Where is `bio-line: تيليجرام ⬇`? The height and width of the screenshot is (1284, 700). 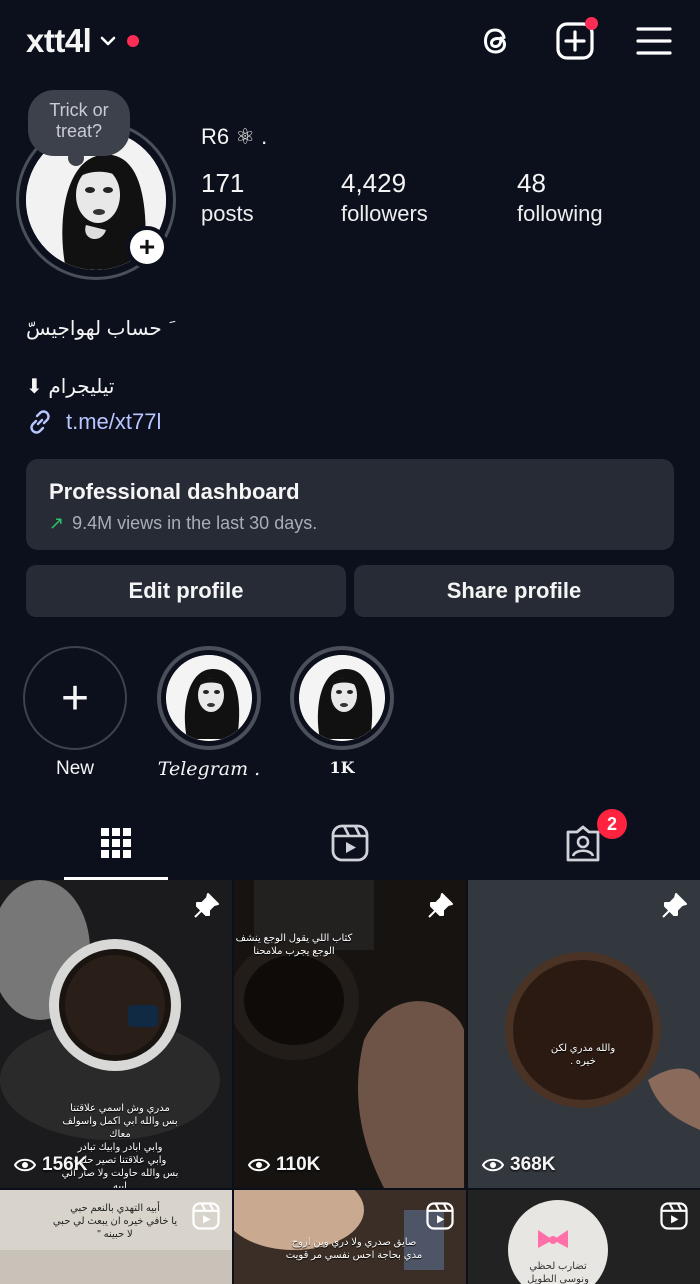 bio-line: تيليجرام ⬇ is located at coordinates (70, 387).